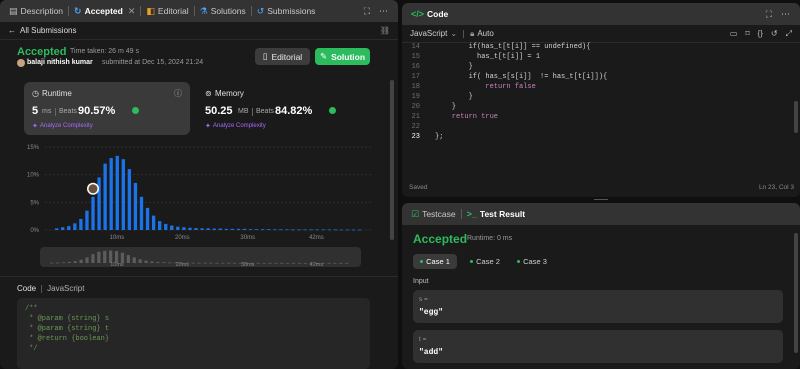 The width and height of the screenshot is (800, 369). Describe the element at coordinates (182, 238) in the screenshot. I see `x-tick-label: 20ms` at that location.